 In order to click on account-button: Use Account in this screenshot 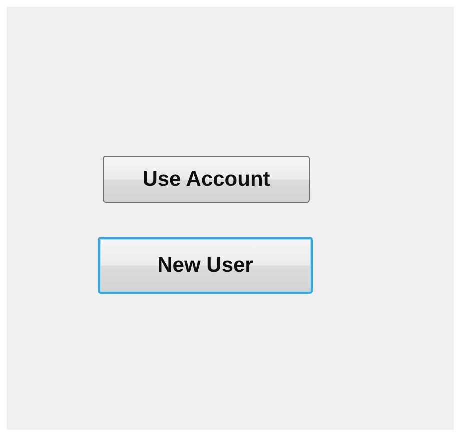, I will do `click(206, 179)`.